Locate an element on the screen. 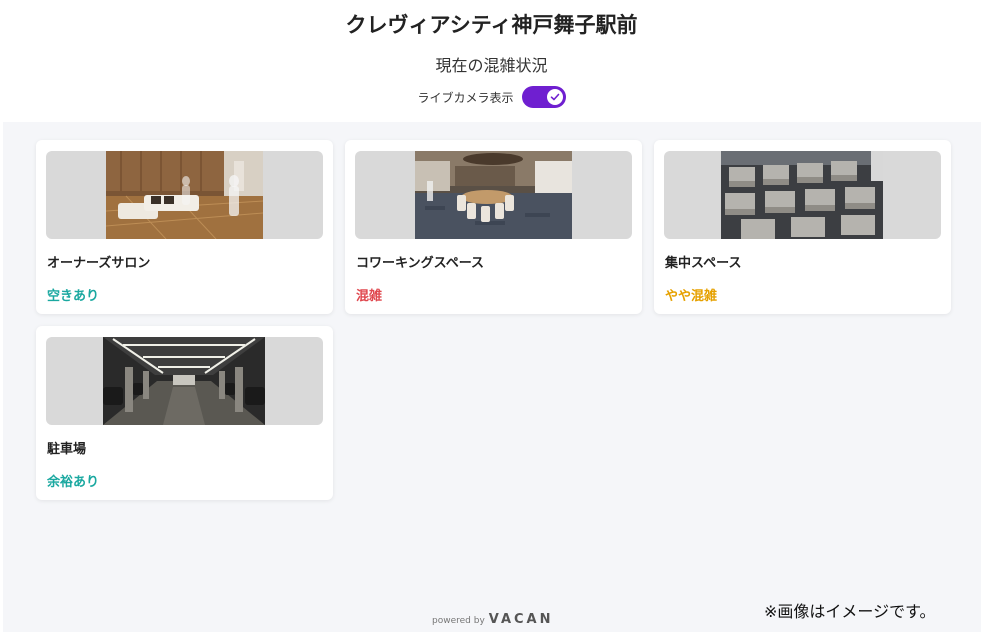 The width and height of the screenshot is (983, 637). facility-card-owners-salon: オーナーズサロン 空きあり is located at coordinates (184, 227).